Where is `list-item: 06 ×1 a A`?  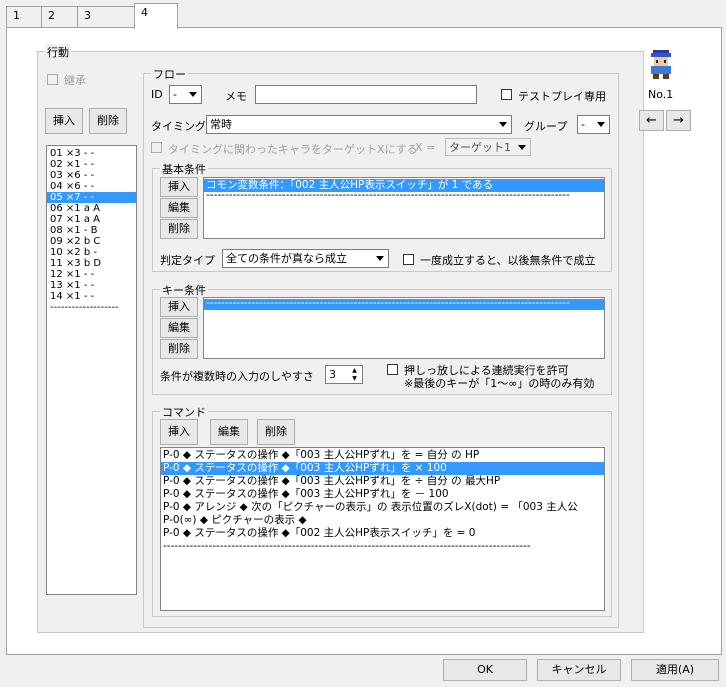
list-item: 06 ×1 a A is located at coordinates (91, 208).